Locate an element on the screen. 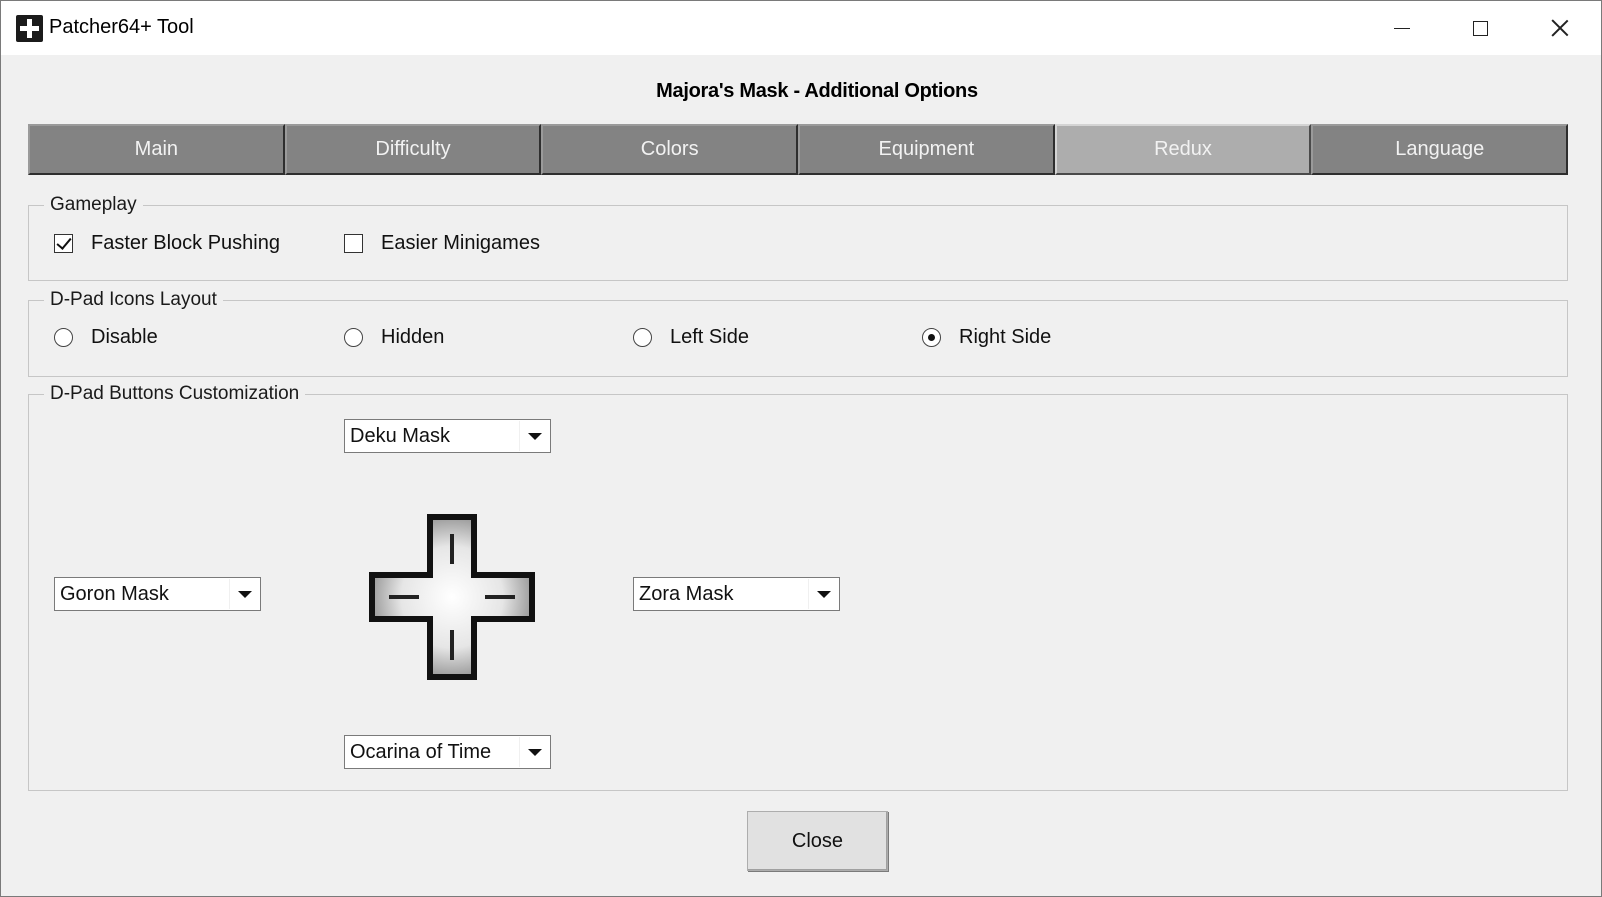 The width and height of the screenshot is (1602, 897). title-bar: Patcher64+ Tool is located at coordinates (801, 28).